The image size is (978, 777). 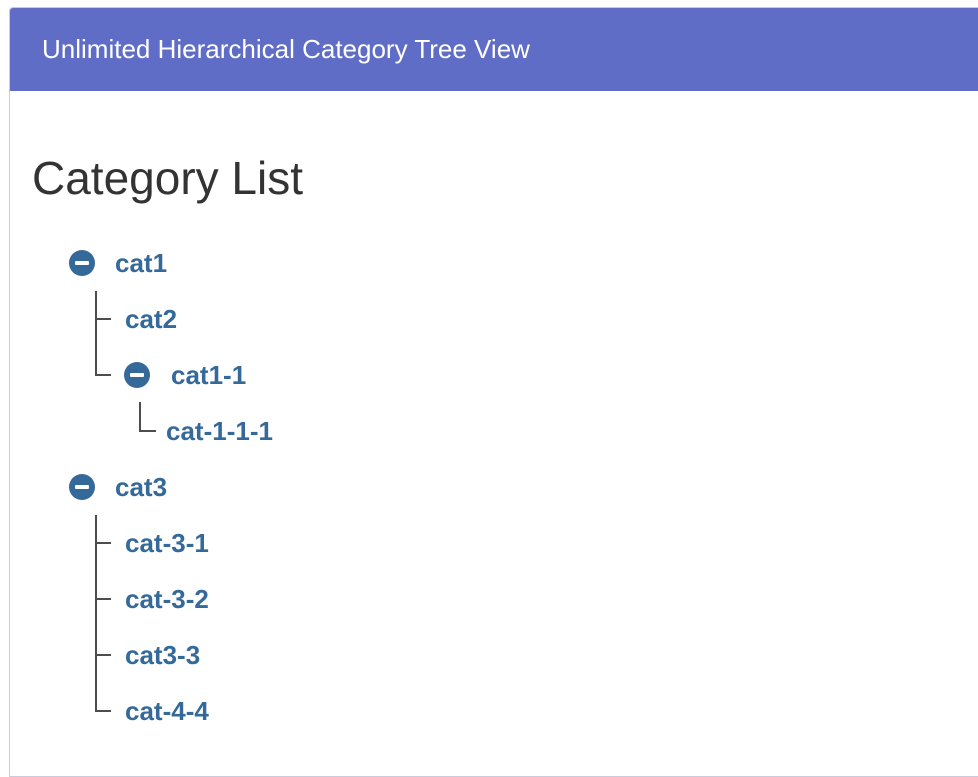 I want to click on tree-node-cat-1-1-1: cat-1-1-1, so click(x=219, y=431).